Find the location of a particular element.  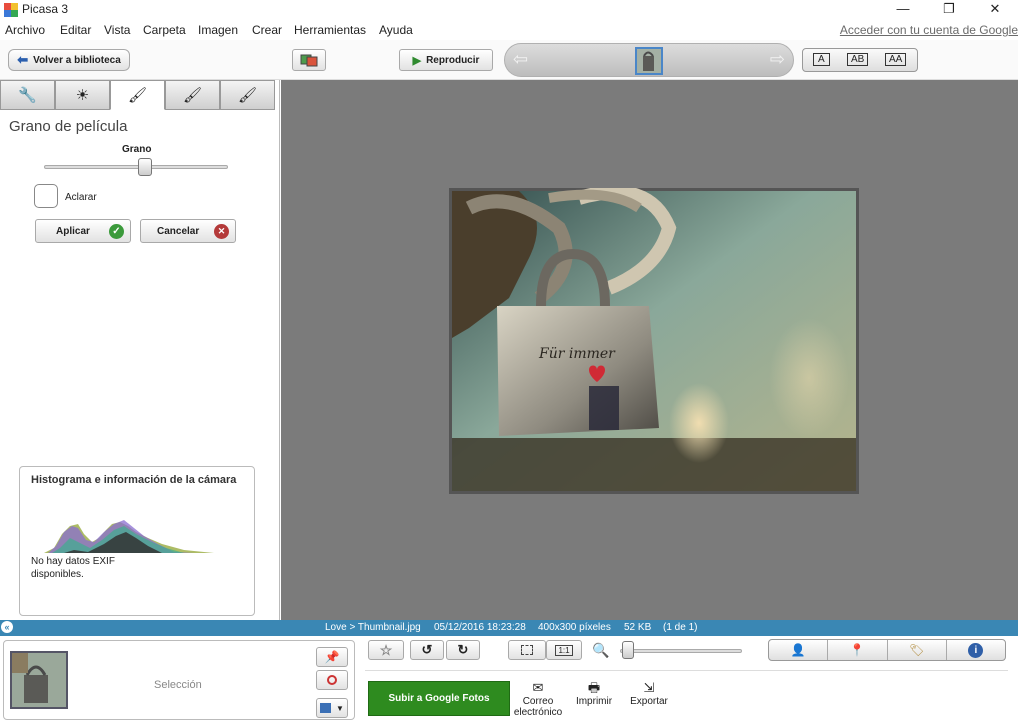

album-menu-button: ▼ is located at coordinates (332, 708).